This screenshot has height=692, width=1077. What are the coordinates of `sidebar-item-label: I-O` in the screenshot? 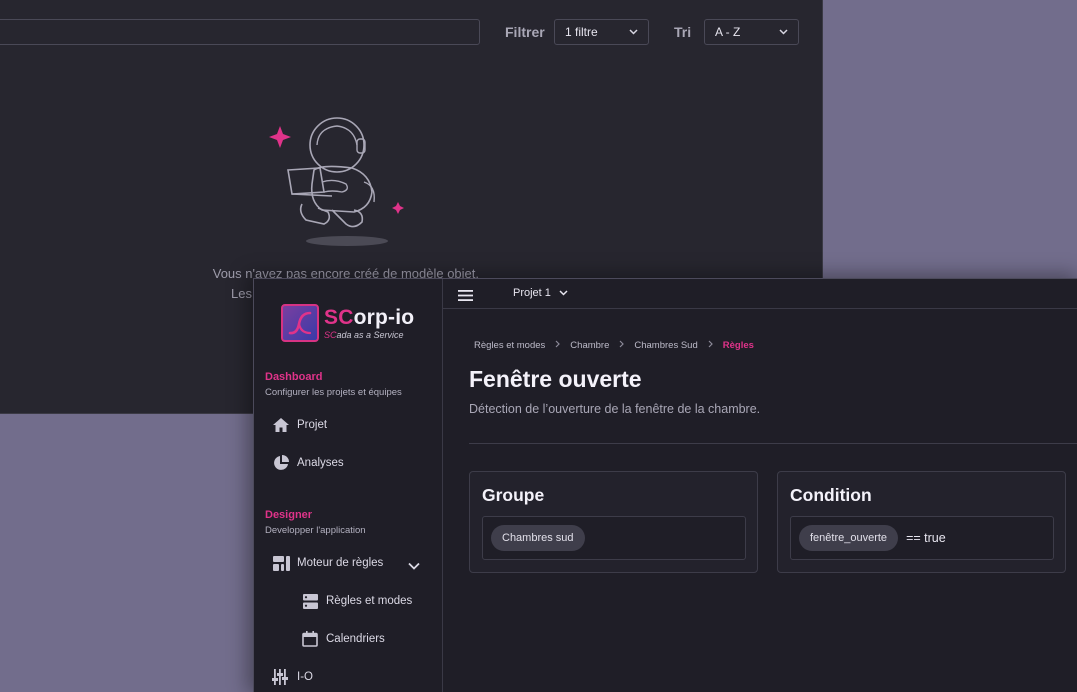 It's located at (305, 677).